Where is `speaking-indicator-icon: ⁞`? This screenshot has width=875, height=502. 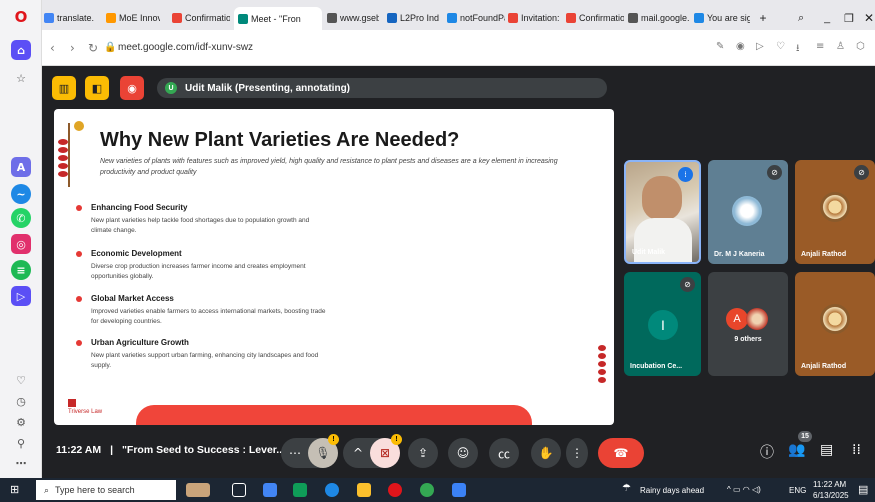
speaking-indicator-icon: ⁞ is located at coordinates (685, 174).